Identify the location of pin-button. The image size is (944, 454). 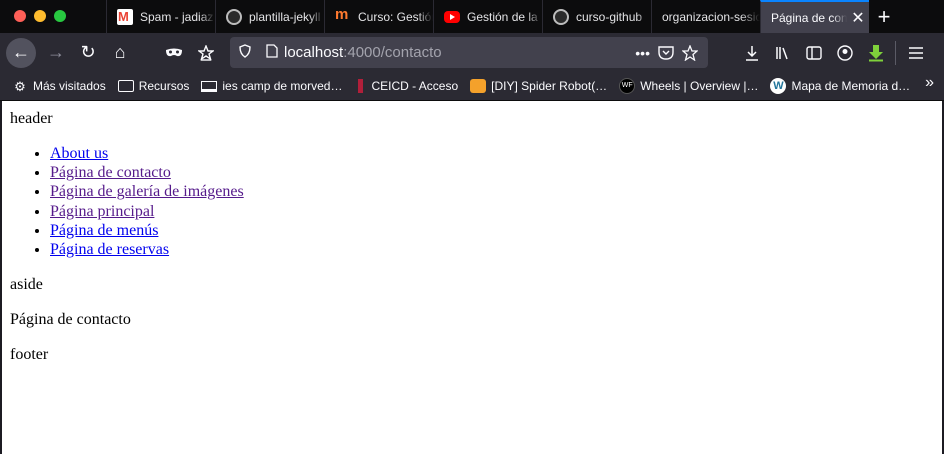
(206, 53).